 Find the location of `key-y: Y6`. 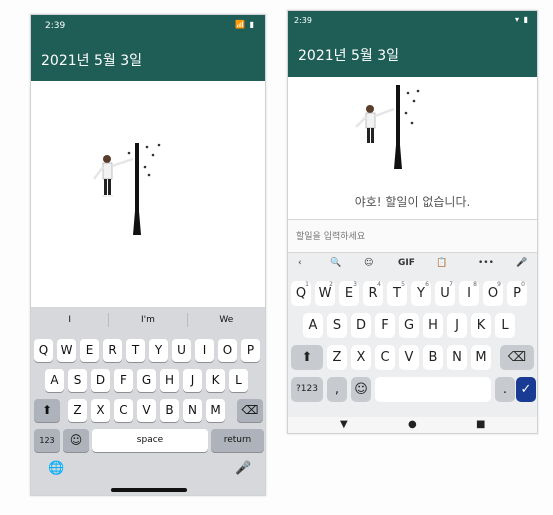

key-y: Y6 is located at coordinates (421, 293).